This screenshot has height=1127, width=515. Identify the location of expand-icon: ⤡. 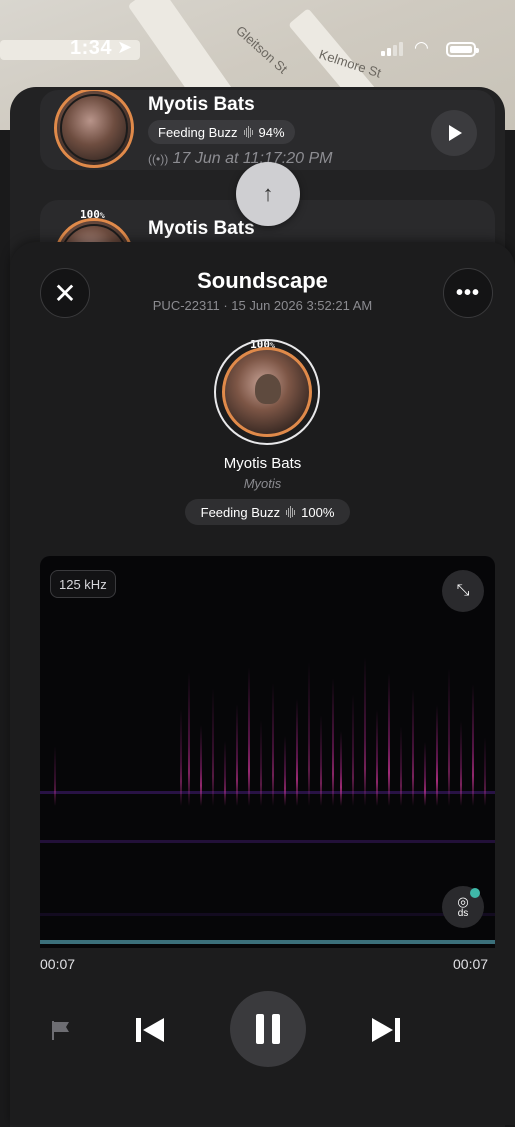
(463, 590).